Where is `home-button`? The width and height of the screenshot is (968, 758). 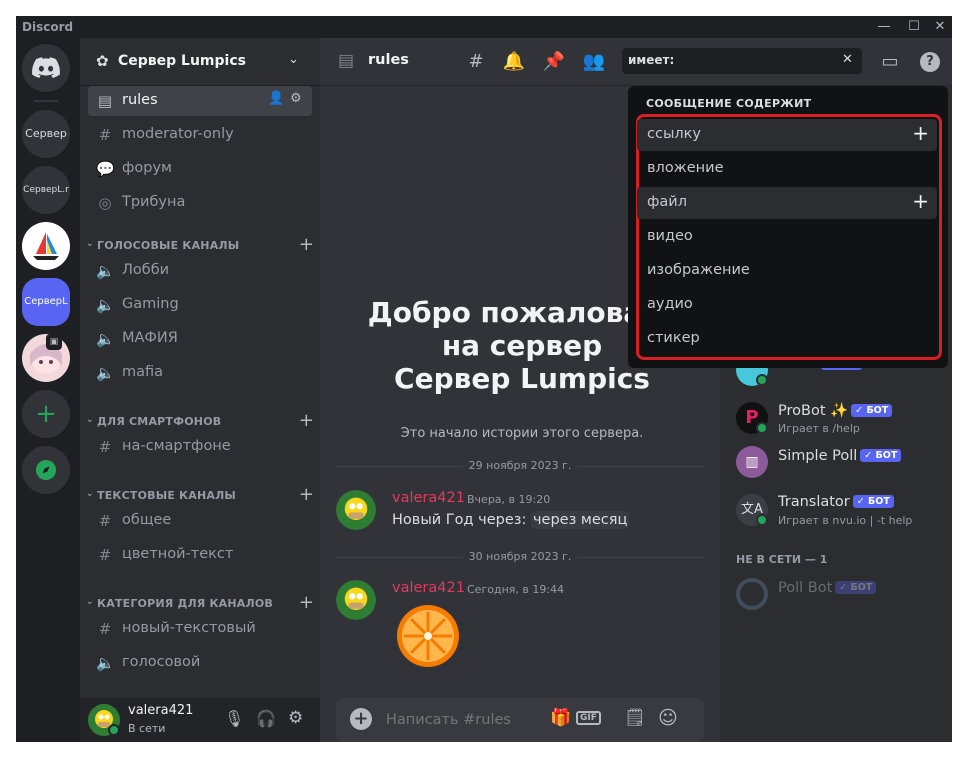 home-button is located at coordinates (46, 68).